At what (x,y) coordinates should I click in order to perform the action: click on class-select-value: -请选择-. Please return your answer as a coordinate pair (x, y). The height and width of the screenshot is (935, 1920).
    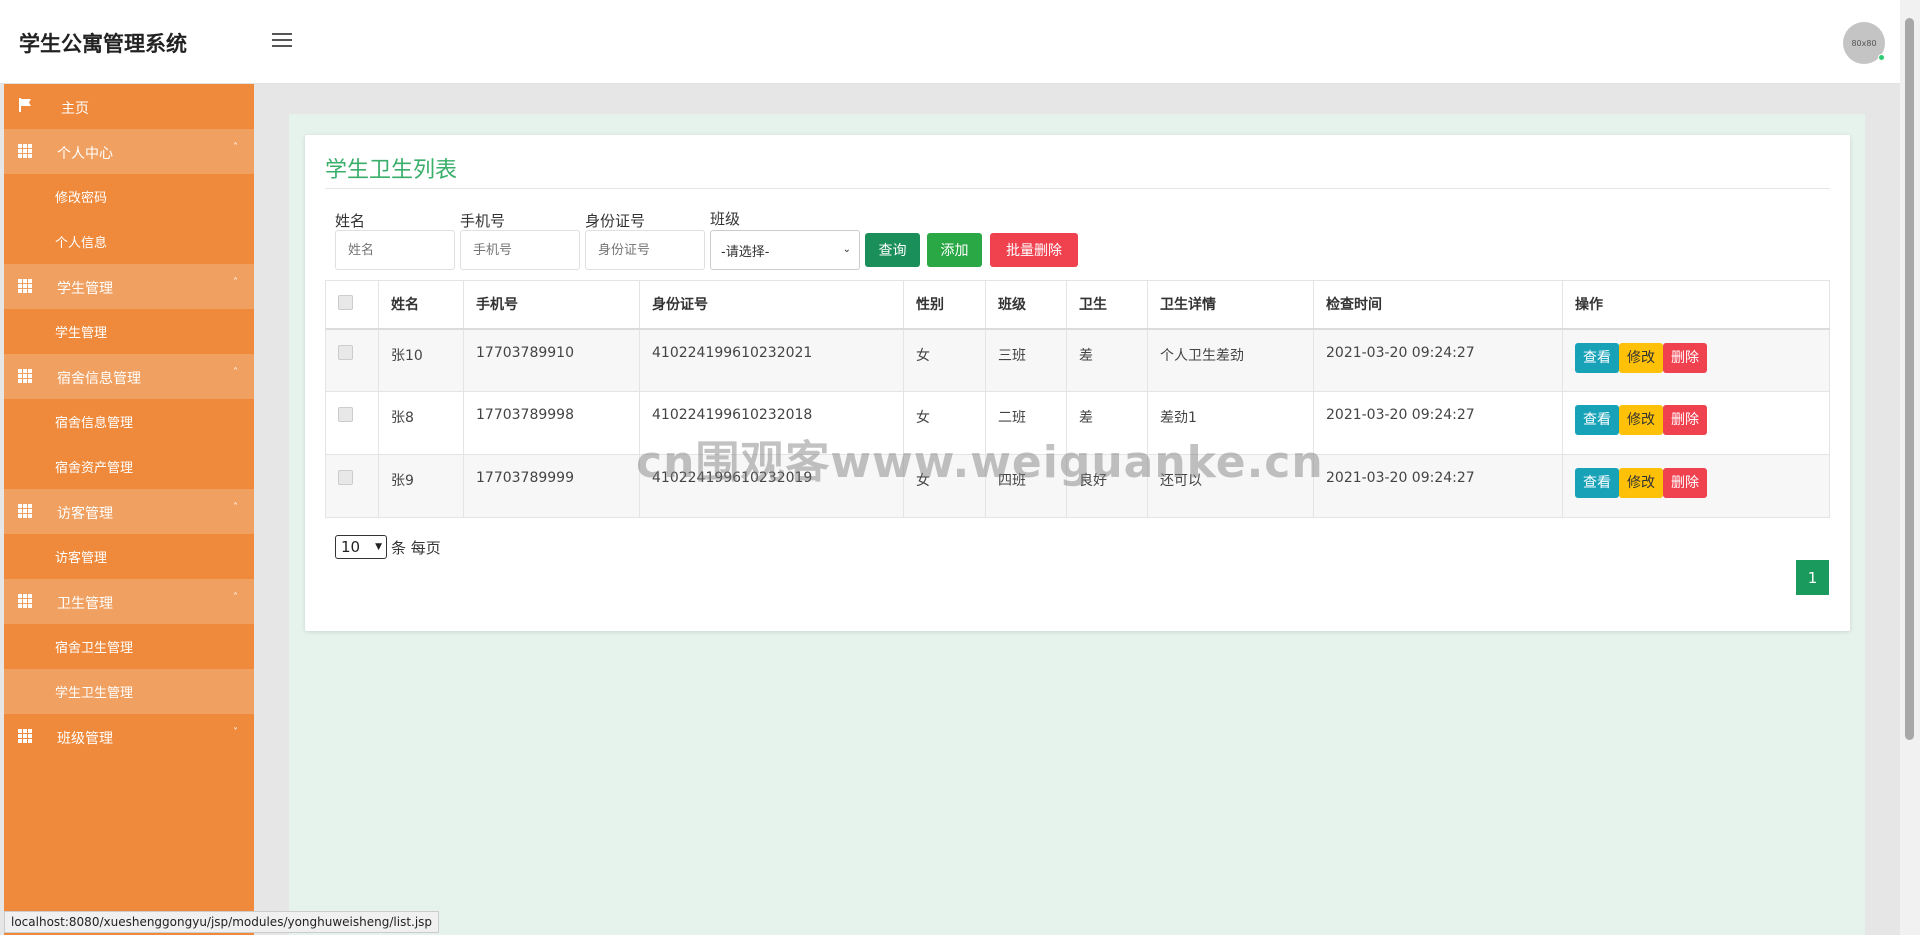
    Looking at the image, I should click on (745, 252).